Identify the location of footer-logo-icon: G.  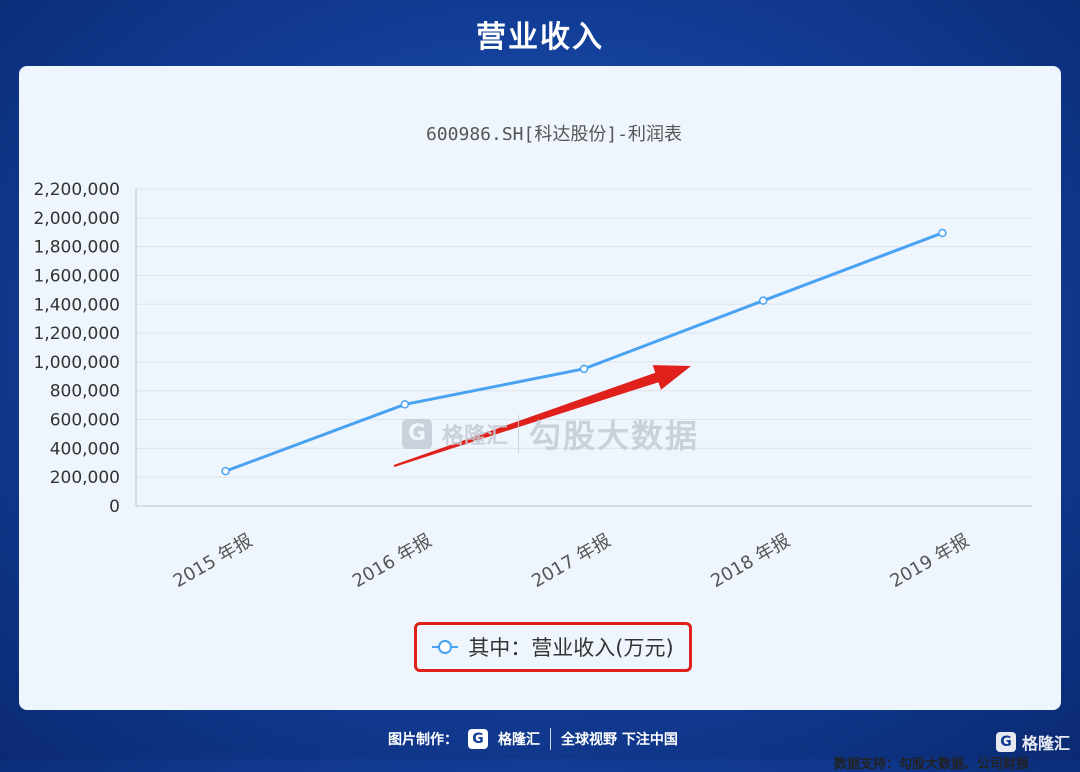
(478, 739).